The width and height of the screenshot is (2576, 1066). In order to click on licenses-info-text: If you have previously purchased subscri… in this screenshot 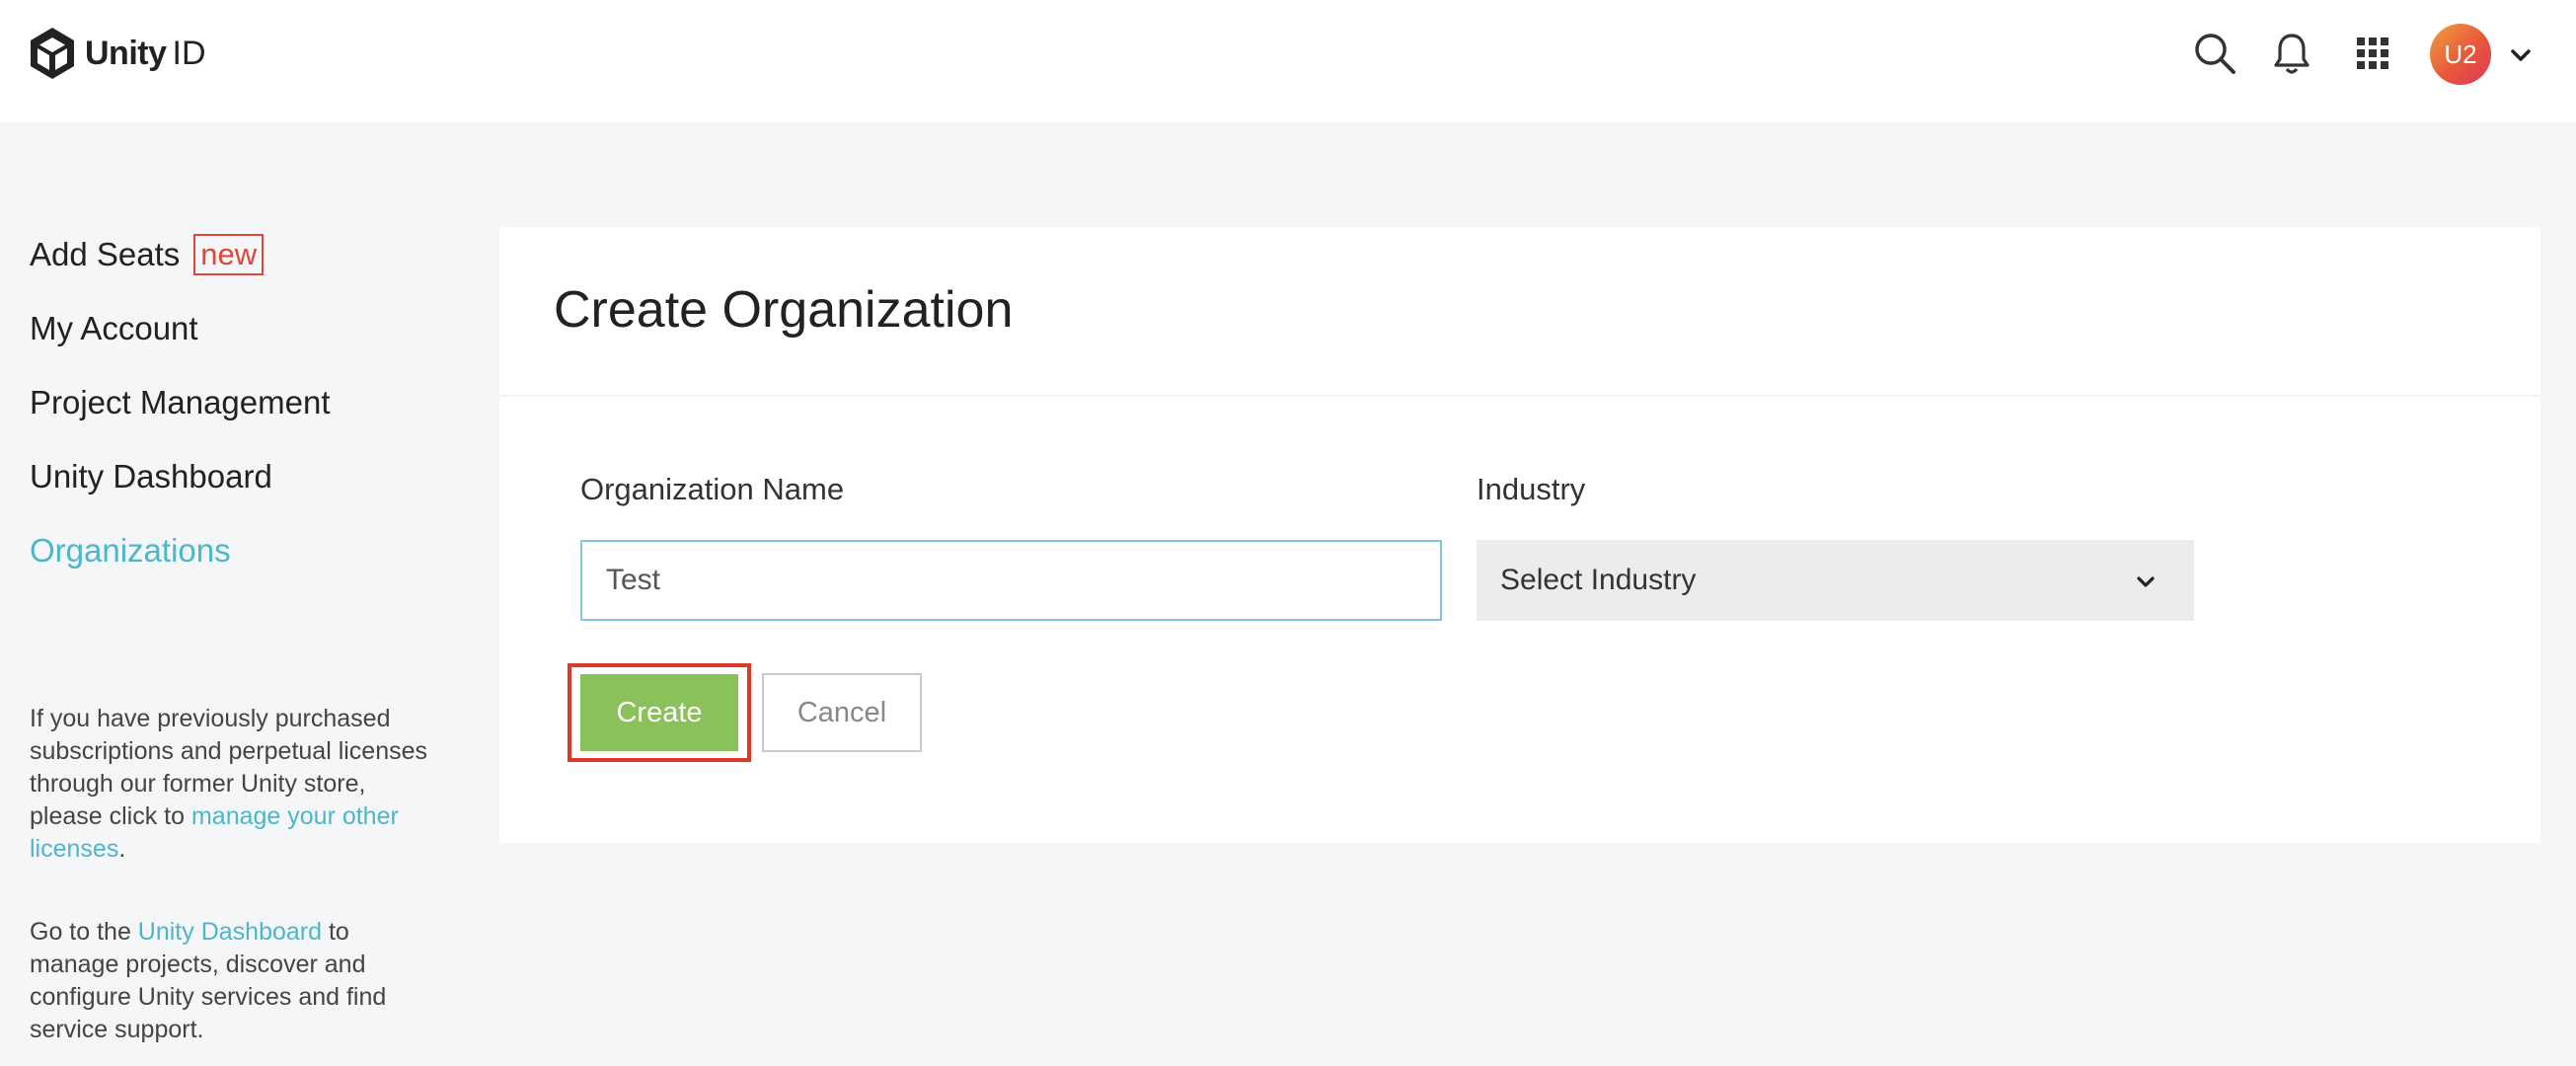, I will do `click(232, 784)`.